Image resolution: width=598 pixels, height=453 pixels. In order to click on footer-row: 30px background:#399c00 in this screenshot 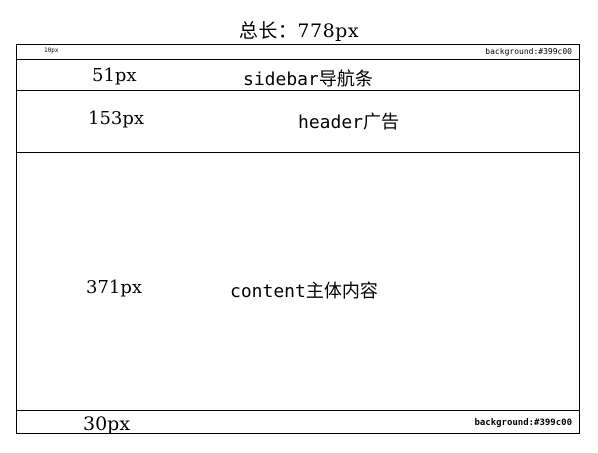, I will do `click(298, 423)`.